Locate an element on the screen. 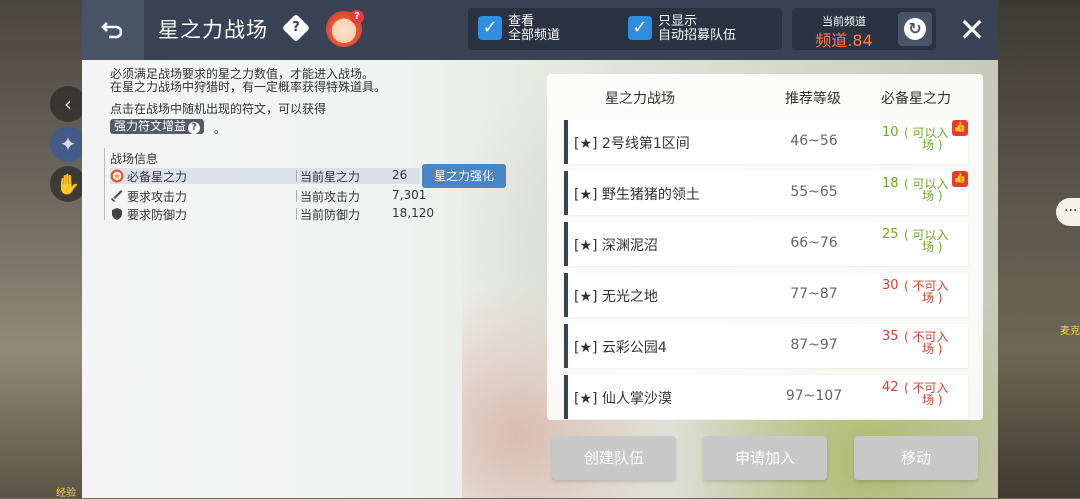  sword-icon is located at coordinates (117, 196).